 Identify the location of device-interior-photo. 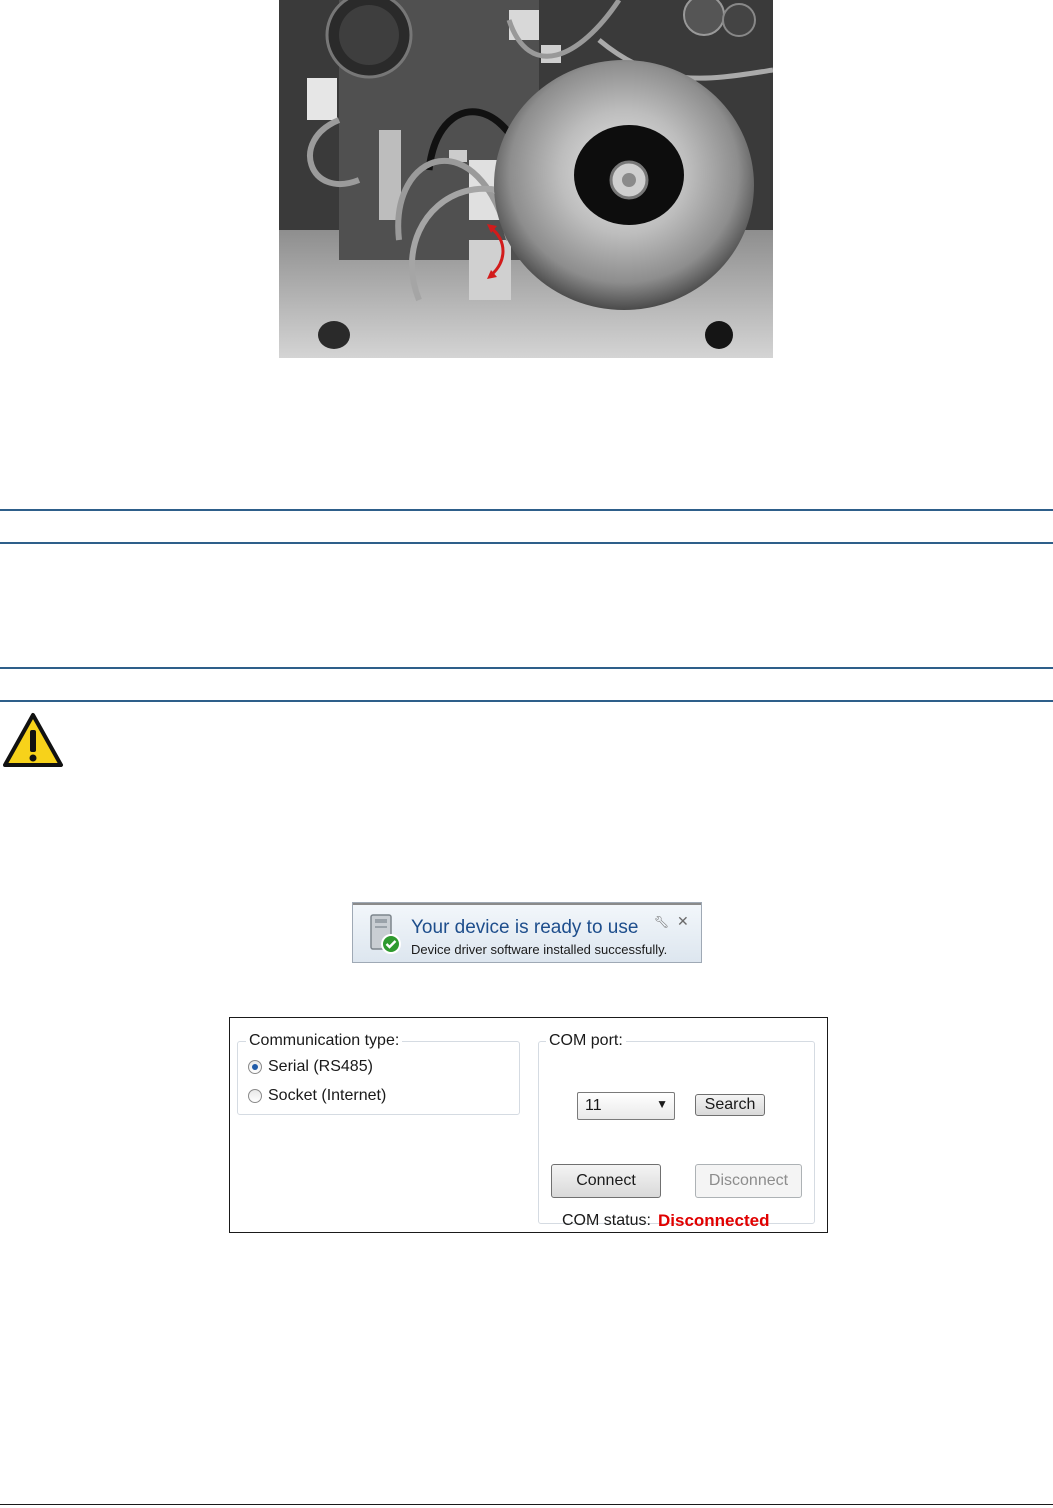
(526, 179).